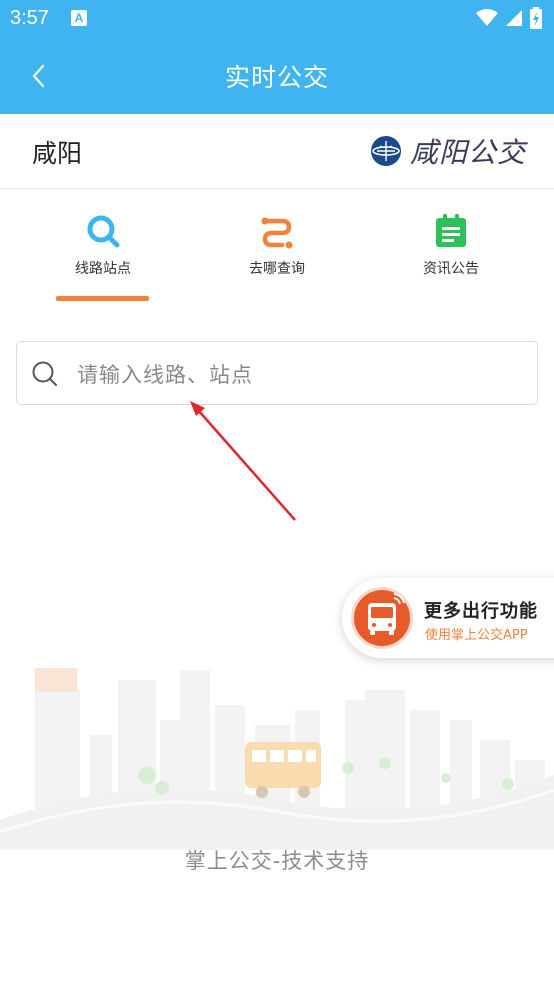 The width and height of the screenshot is (554, 984). I want to click on wifi-icon, so click(487, 17).